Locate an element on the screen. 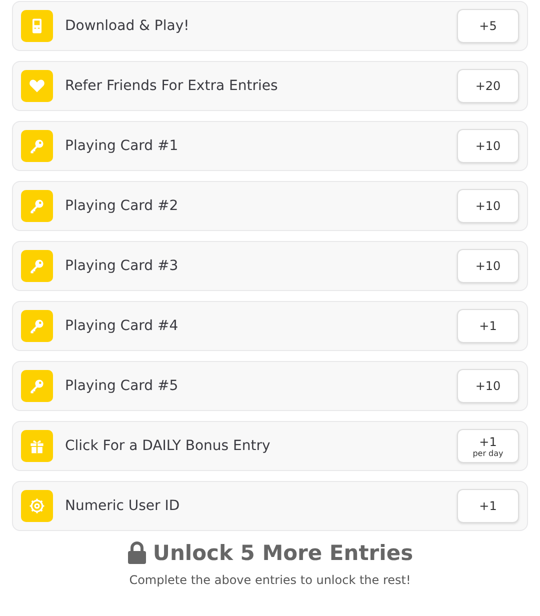  entry-label: Download & Play! is located at coordinates (127, 26).